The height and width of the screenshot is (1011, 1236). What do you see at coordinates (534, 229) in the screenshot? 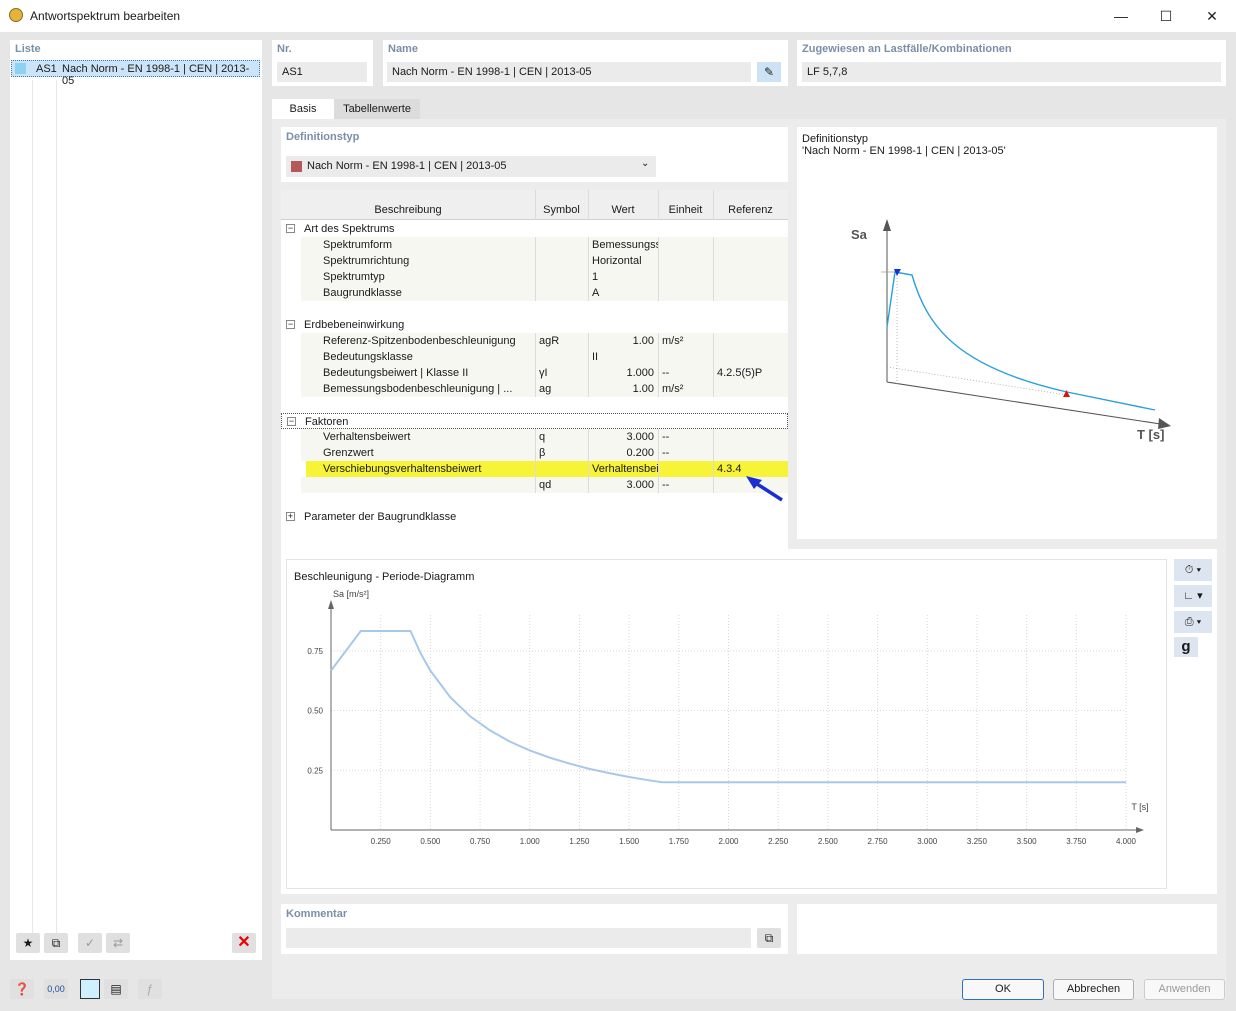
I see `table-group-row: − Art des Spektrums` at bounding box center [534, 229].